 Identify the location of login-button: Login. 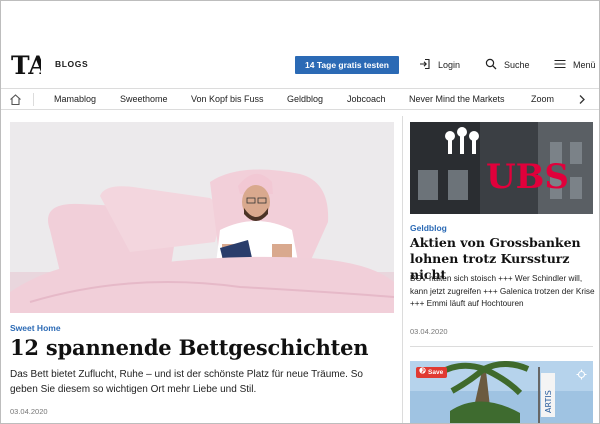
(439, 65).